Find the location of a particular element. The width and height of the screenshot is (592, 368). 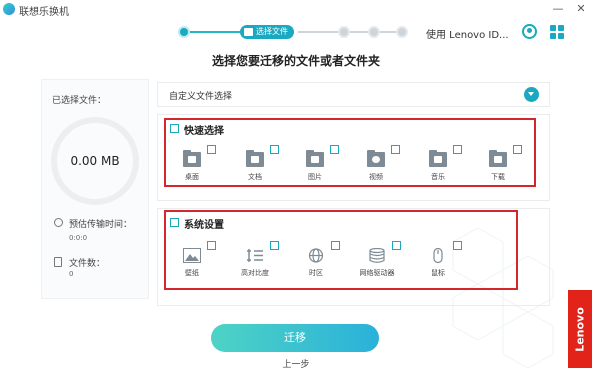

step-1-done-icon is located at coordinates (184, 32).